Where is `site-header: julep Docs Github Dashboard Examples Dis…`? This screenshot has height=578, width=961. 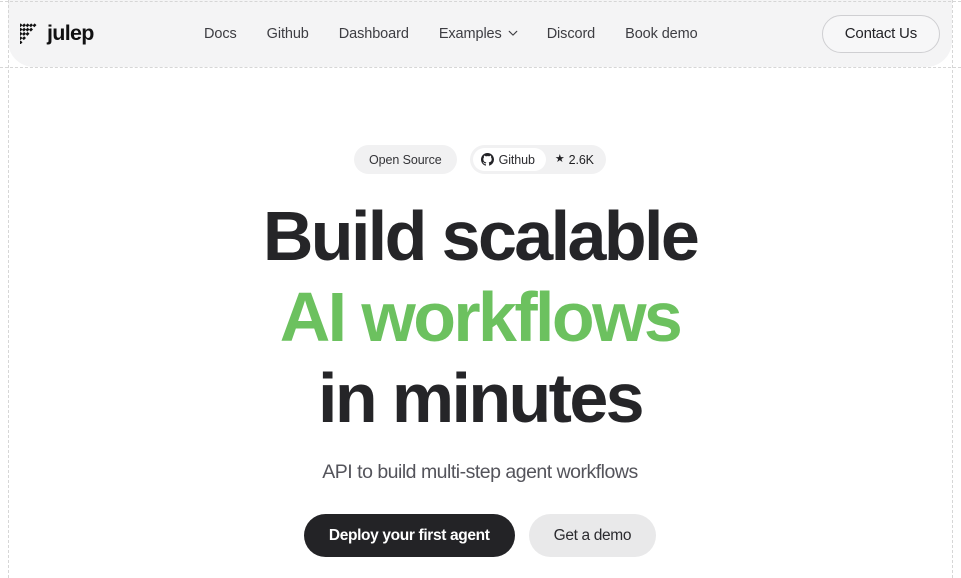
site-header: julep Docs Github Dashboard Examples Dis… is located at coordinates (480, 33).